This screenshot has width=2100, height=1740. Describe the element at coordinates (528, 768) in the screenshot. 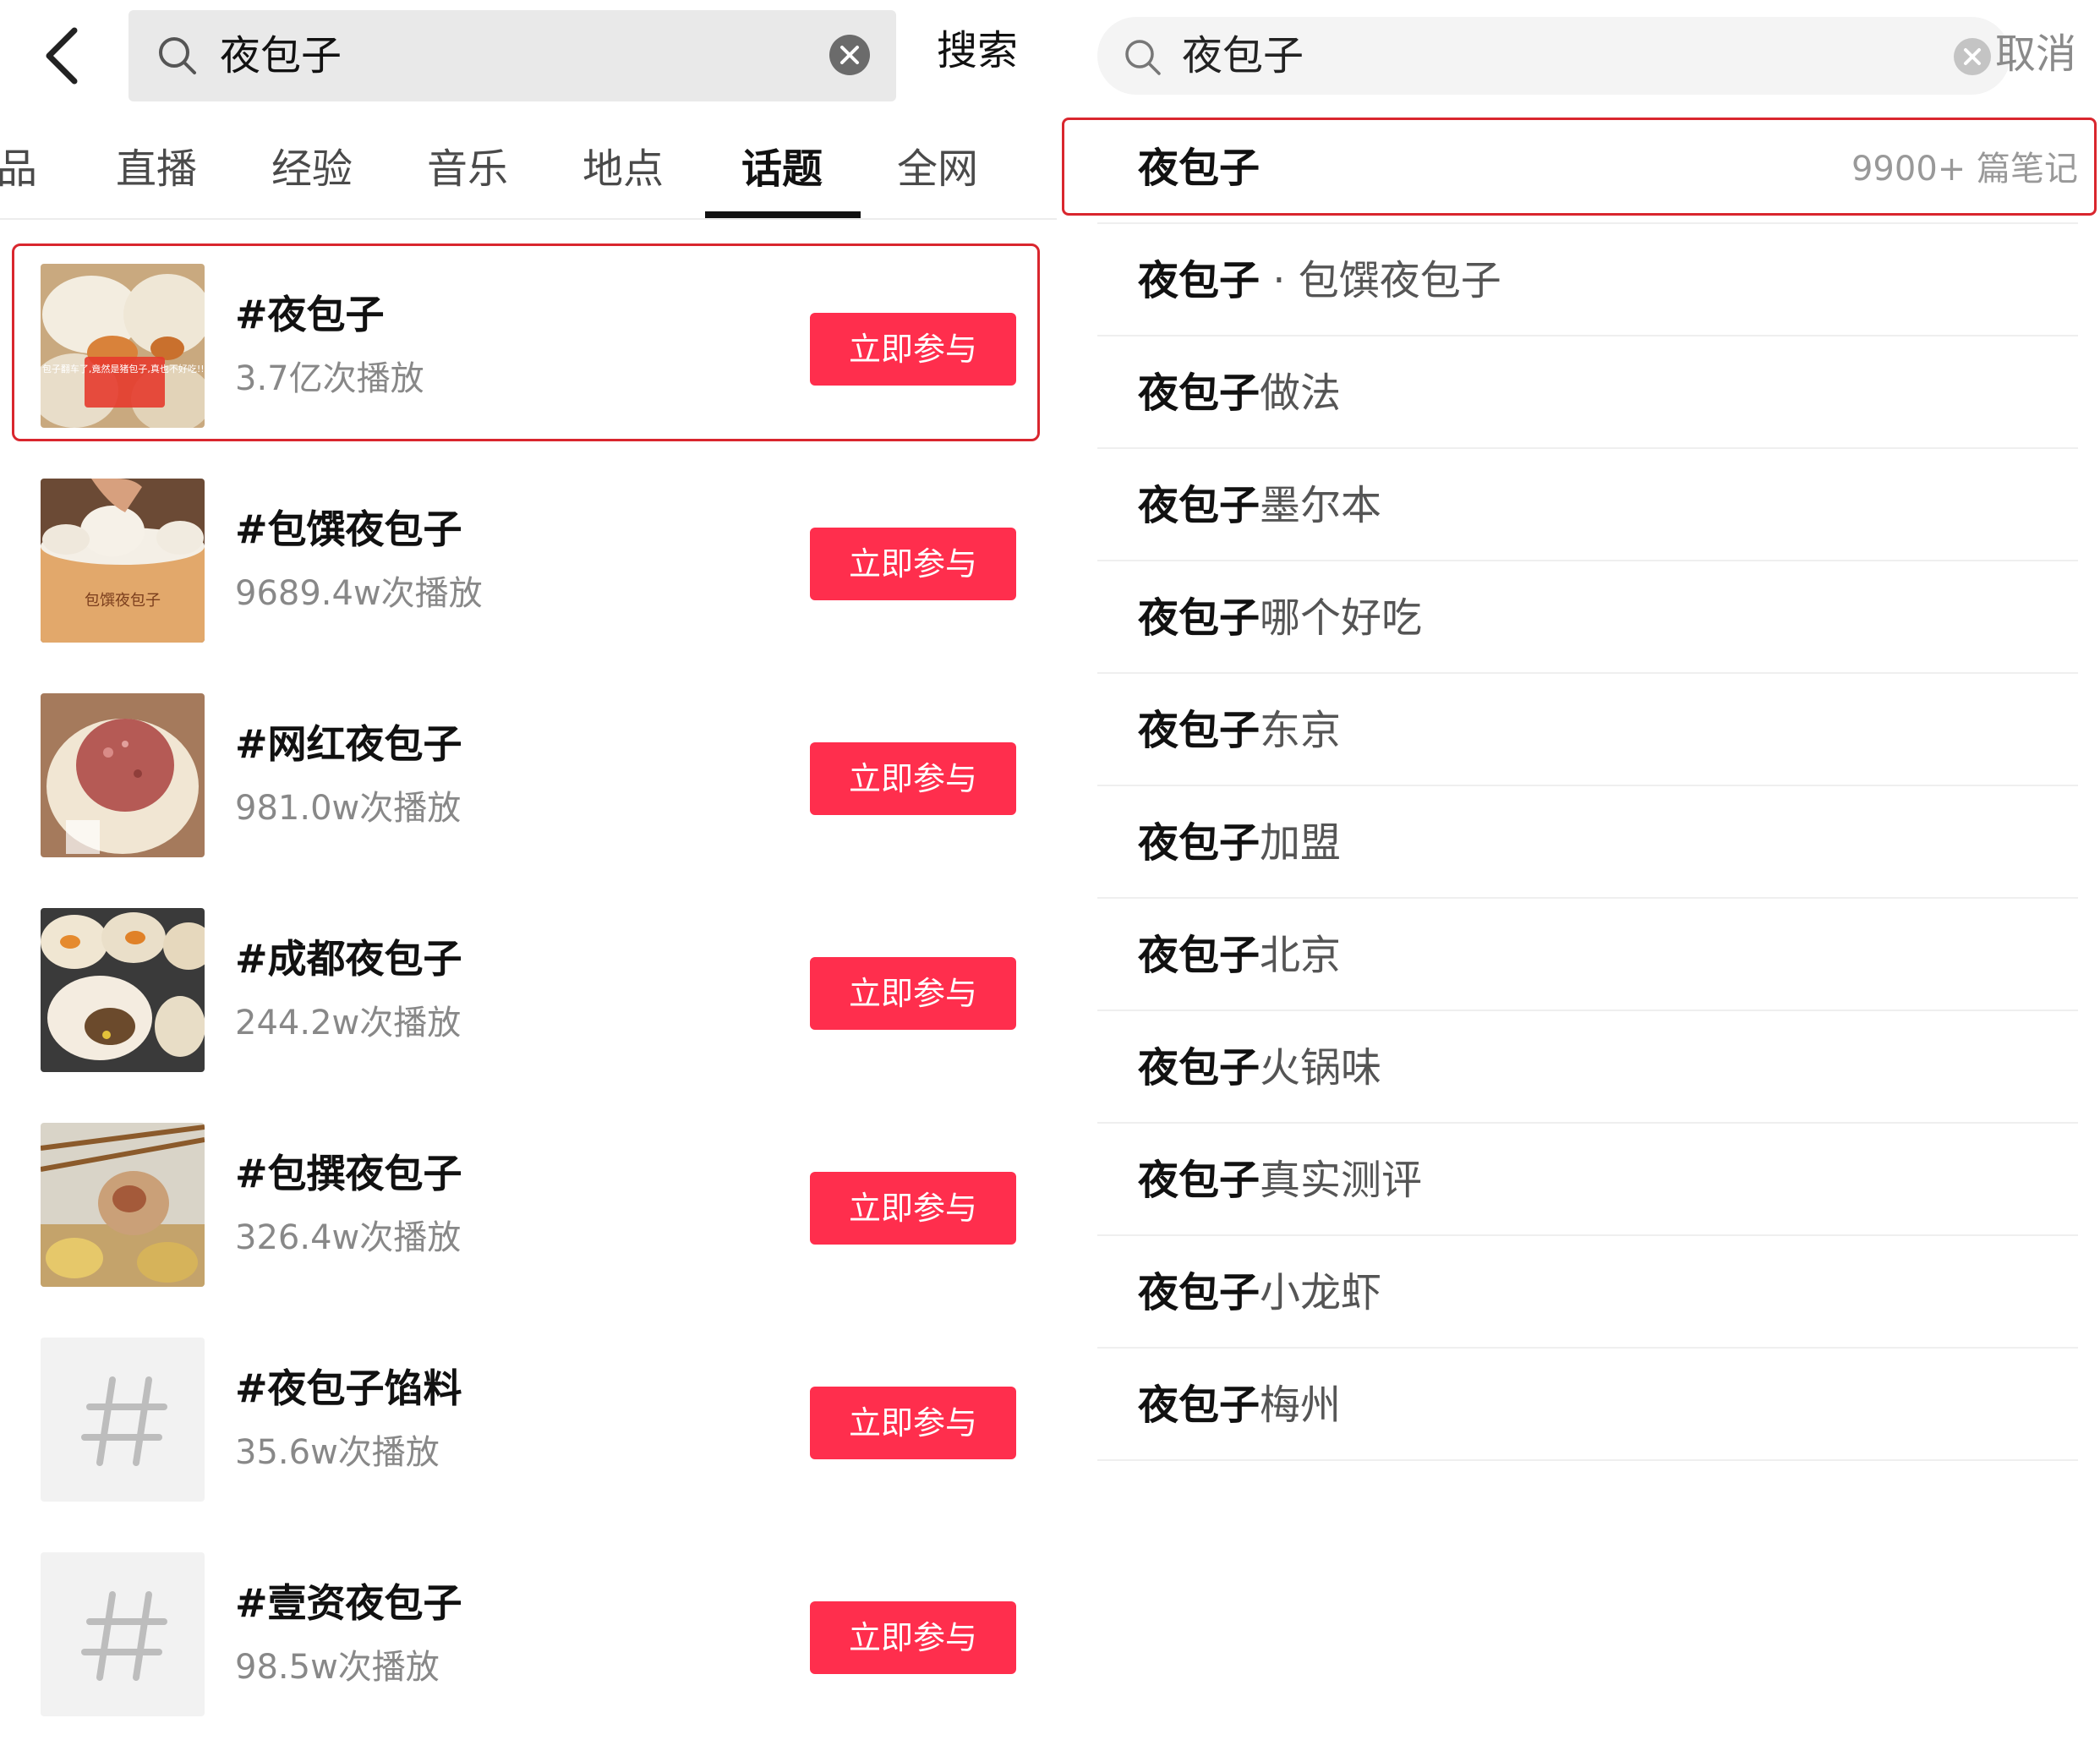

I see `topic-item: #网红夜包子 981.0w次播放 立即参与` at that location.